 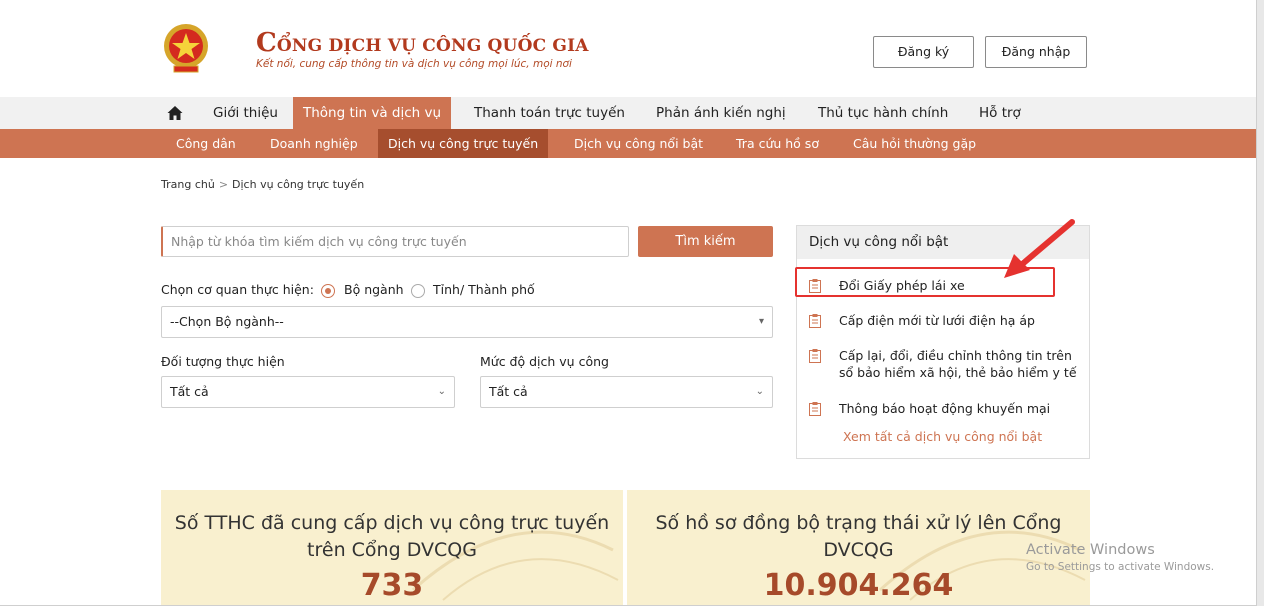 What do you see at coordinates (1120, 567) in the screenshot?
I see `watermark-line2: Go to Settings to activate Windows.` at bounding box center [1120, 567].